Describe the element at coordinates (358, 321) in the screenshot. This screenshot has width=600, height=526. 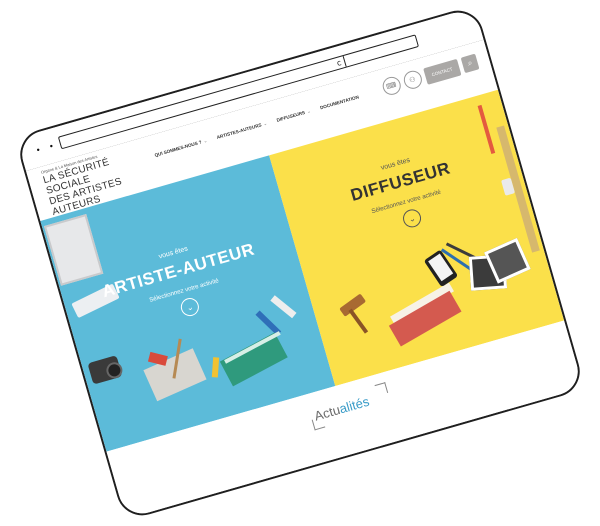
I see `gavel-handle-illustration` at that location.